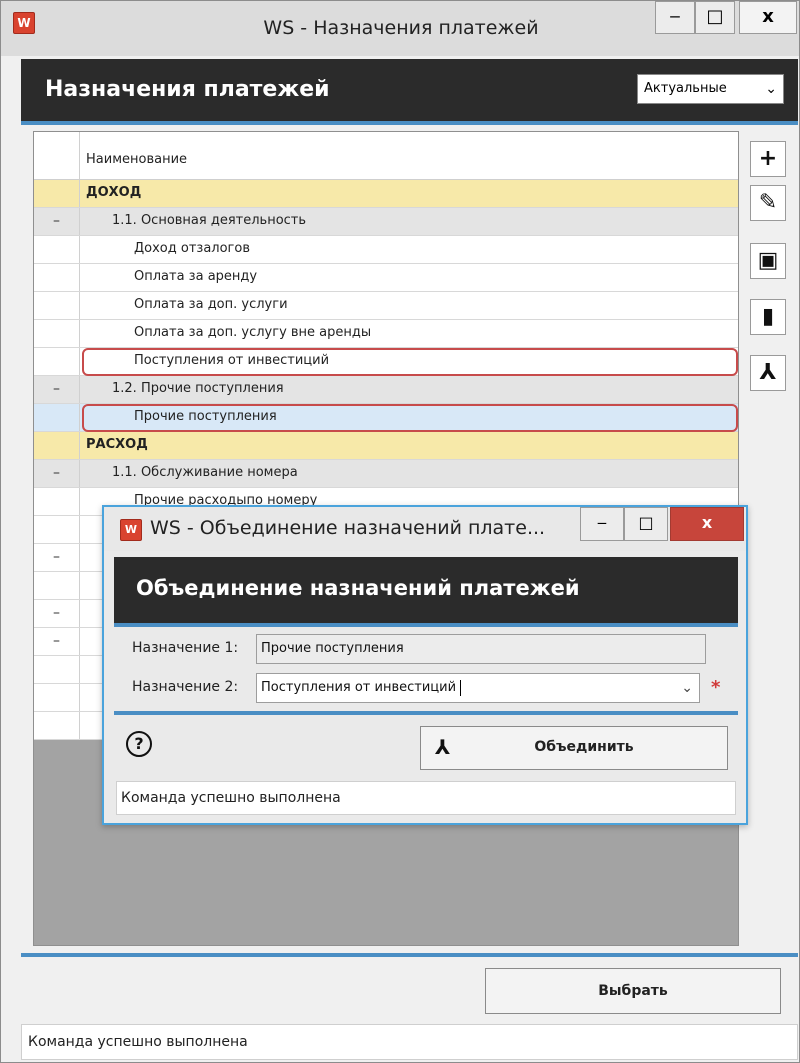 This screenshot has width=800, height=1063. I want to click on field1-input: Прочие поступления, so click(481, 649).